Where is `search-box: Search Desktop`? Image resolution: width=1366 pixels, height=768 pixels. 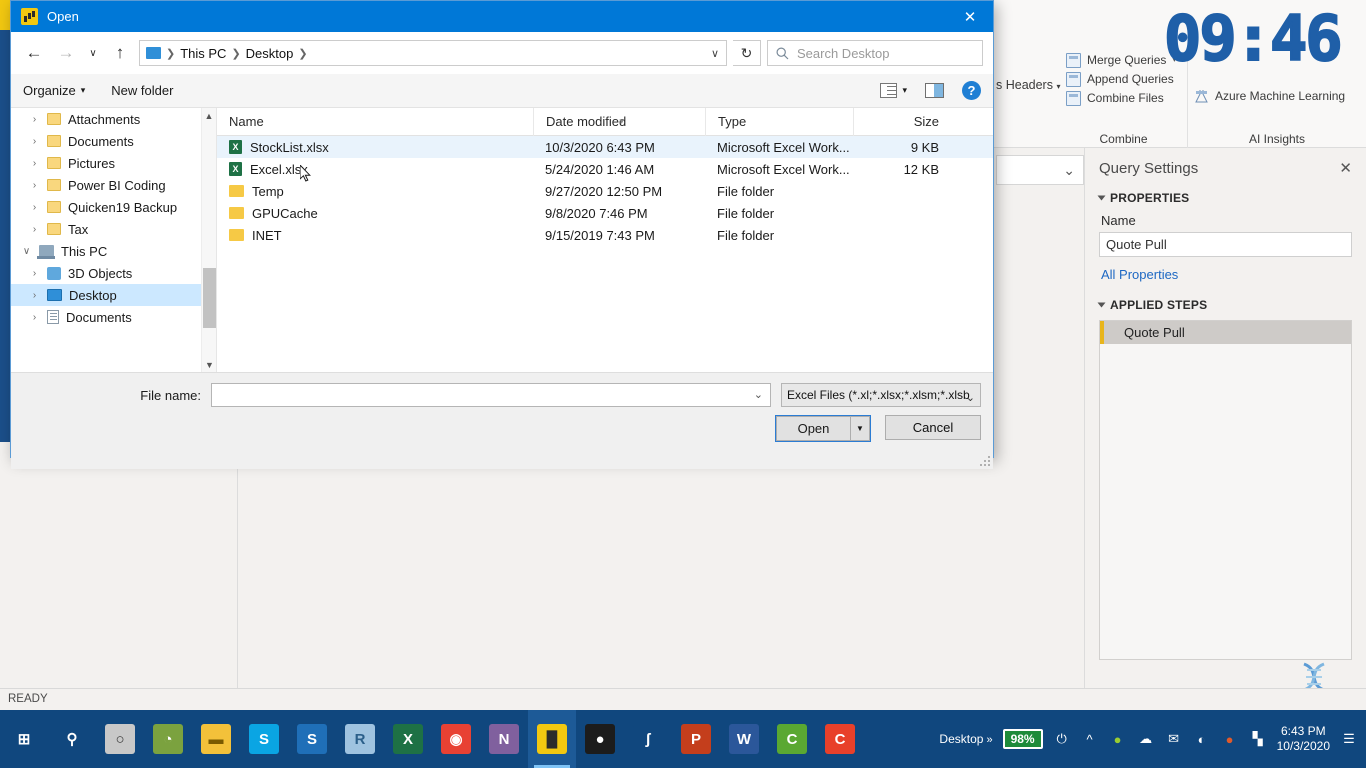 search-box: Search Desktop is located at coordinates (875, 53).